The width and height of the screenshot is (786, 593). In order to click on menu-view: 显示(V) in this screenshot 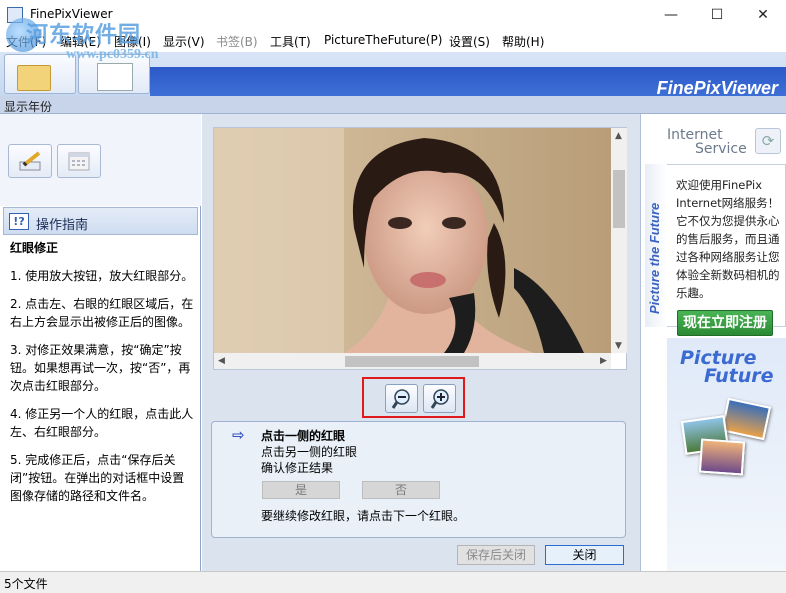, I will do `click(184, 41)`.